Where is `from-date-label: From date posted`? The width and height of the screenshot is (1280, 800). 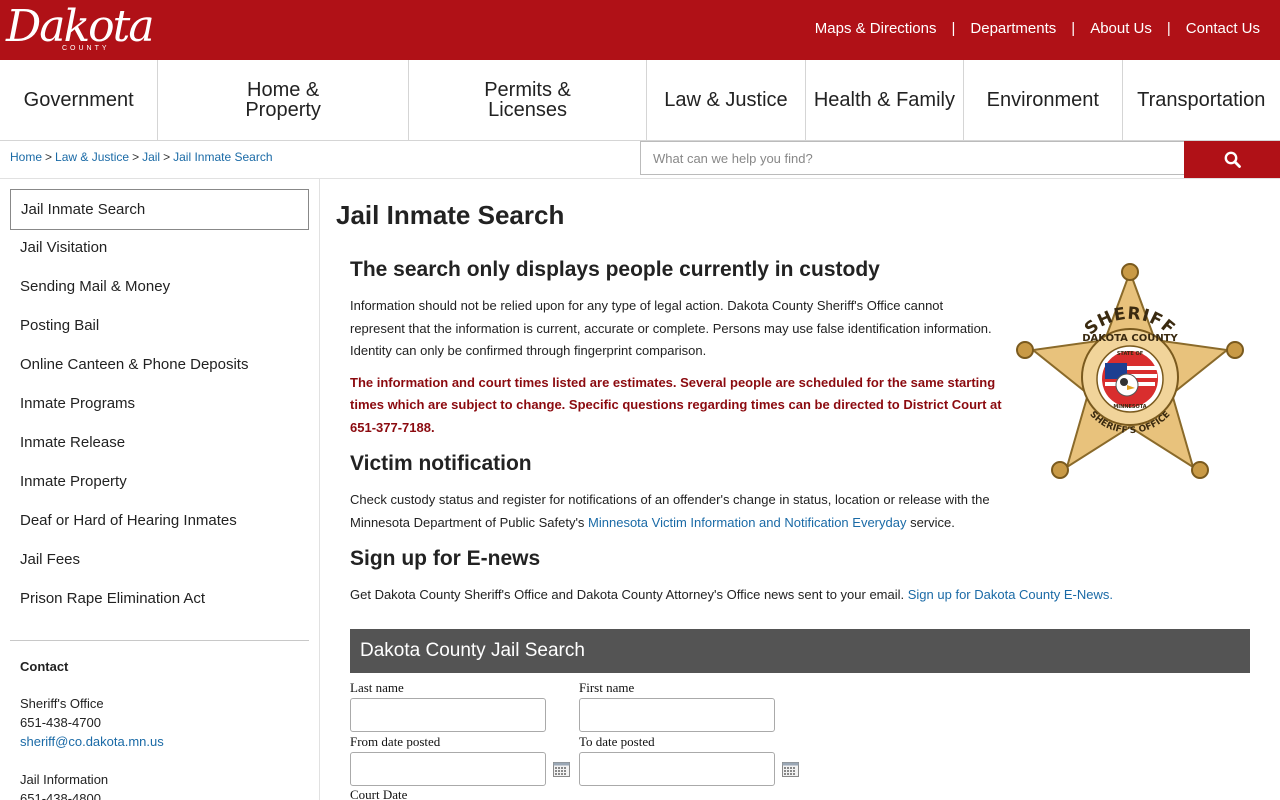
from-date-label: From date posted is located at coordinates (395, 741).